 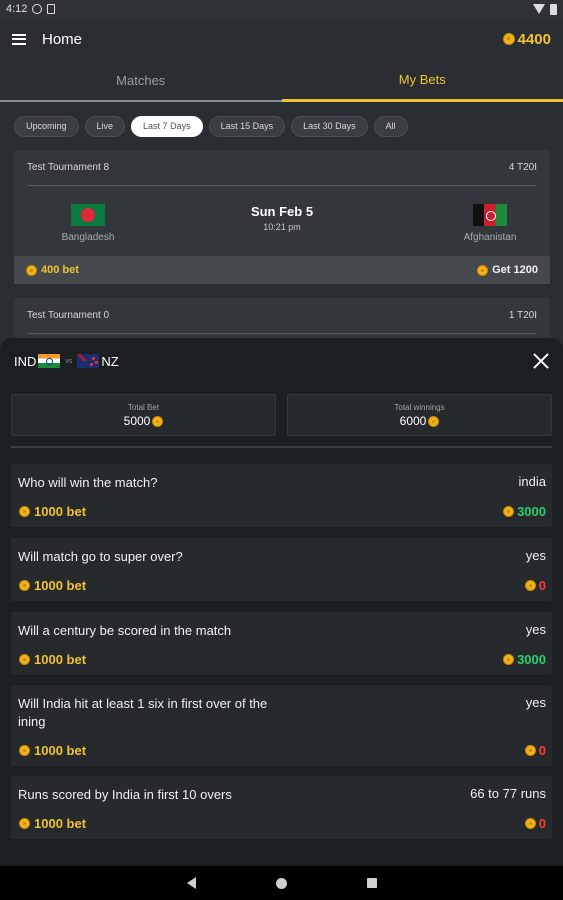 I want to click on total-bet-label: Total Bet, so click(x=143, y=407).